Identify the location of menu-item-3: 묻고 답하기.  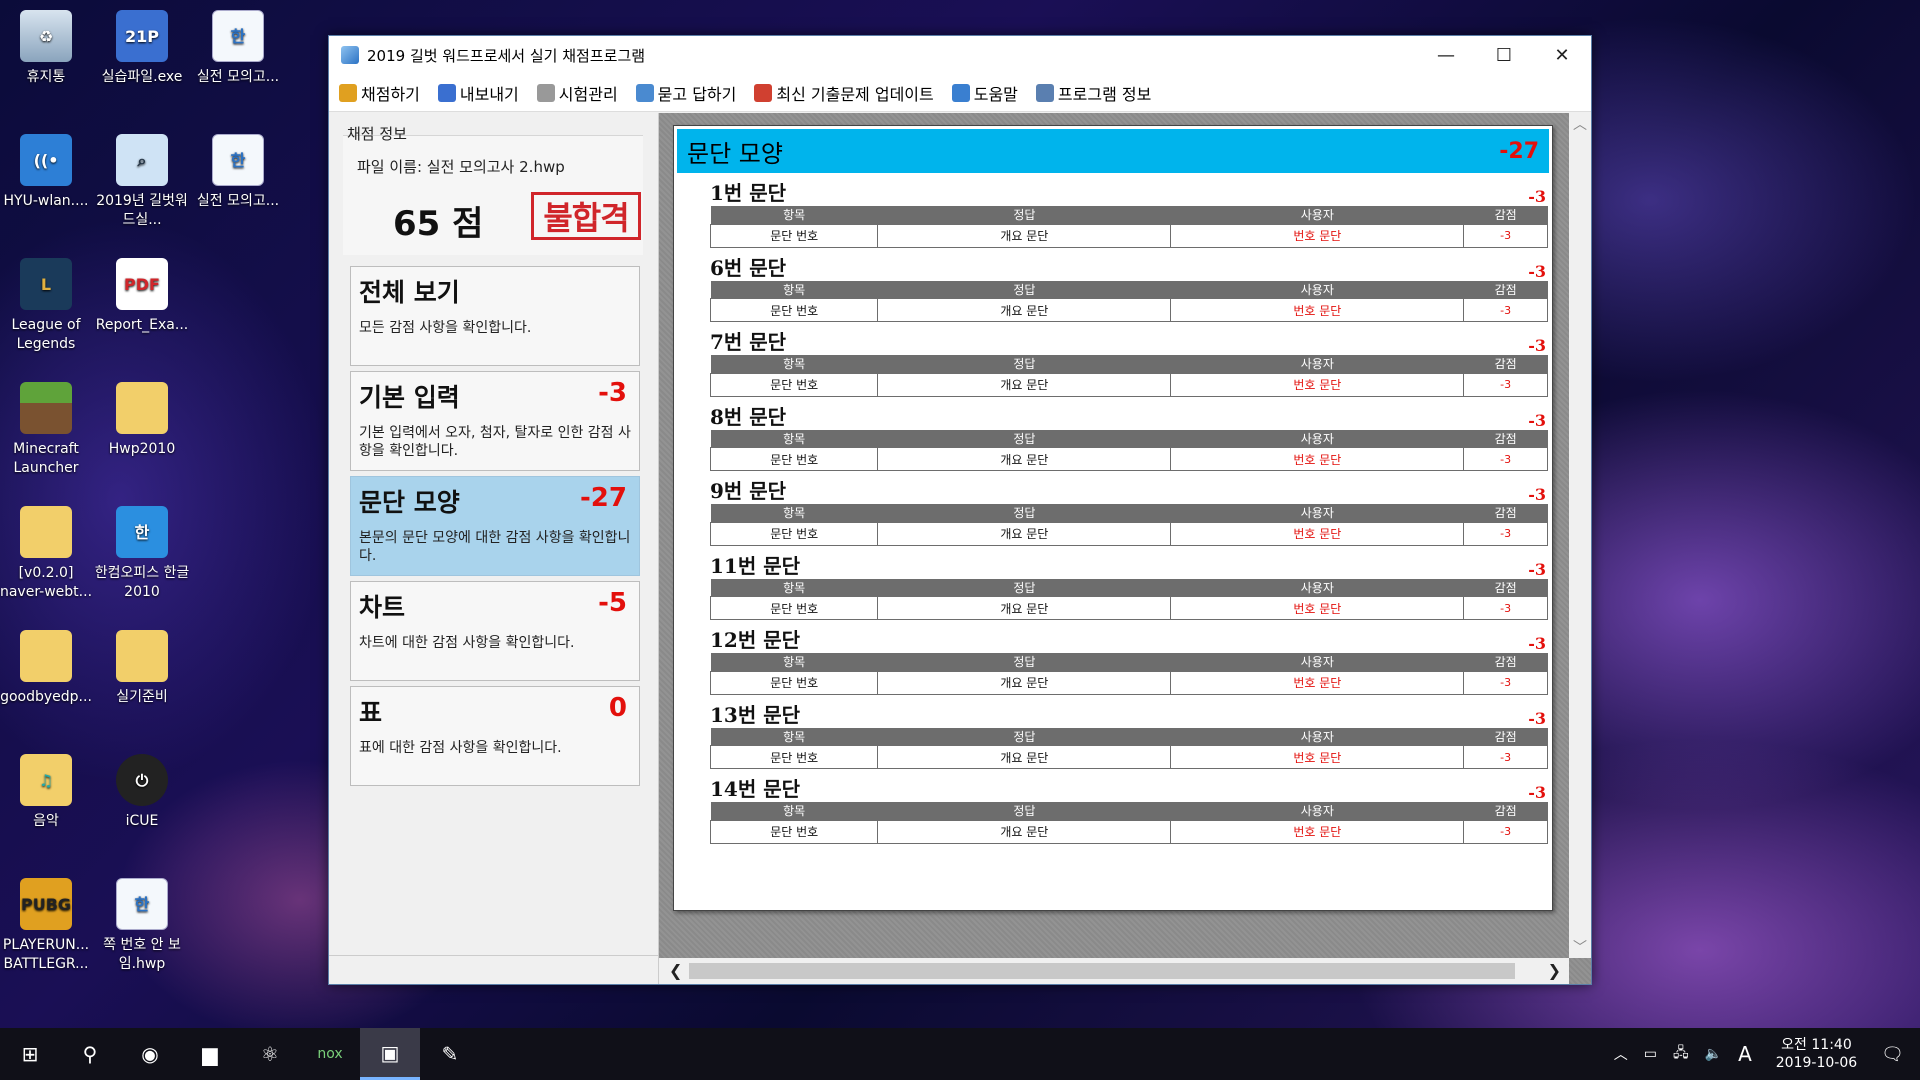
(685, 93).